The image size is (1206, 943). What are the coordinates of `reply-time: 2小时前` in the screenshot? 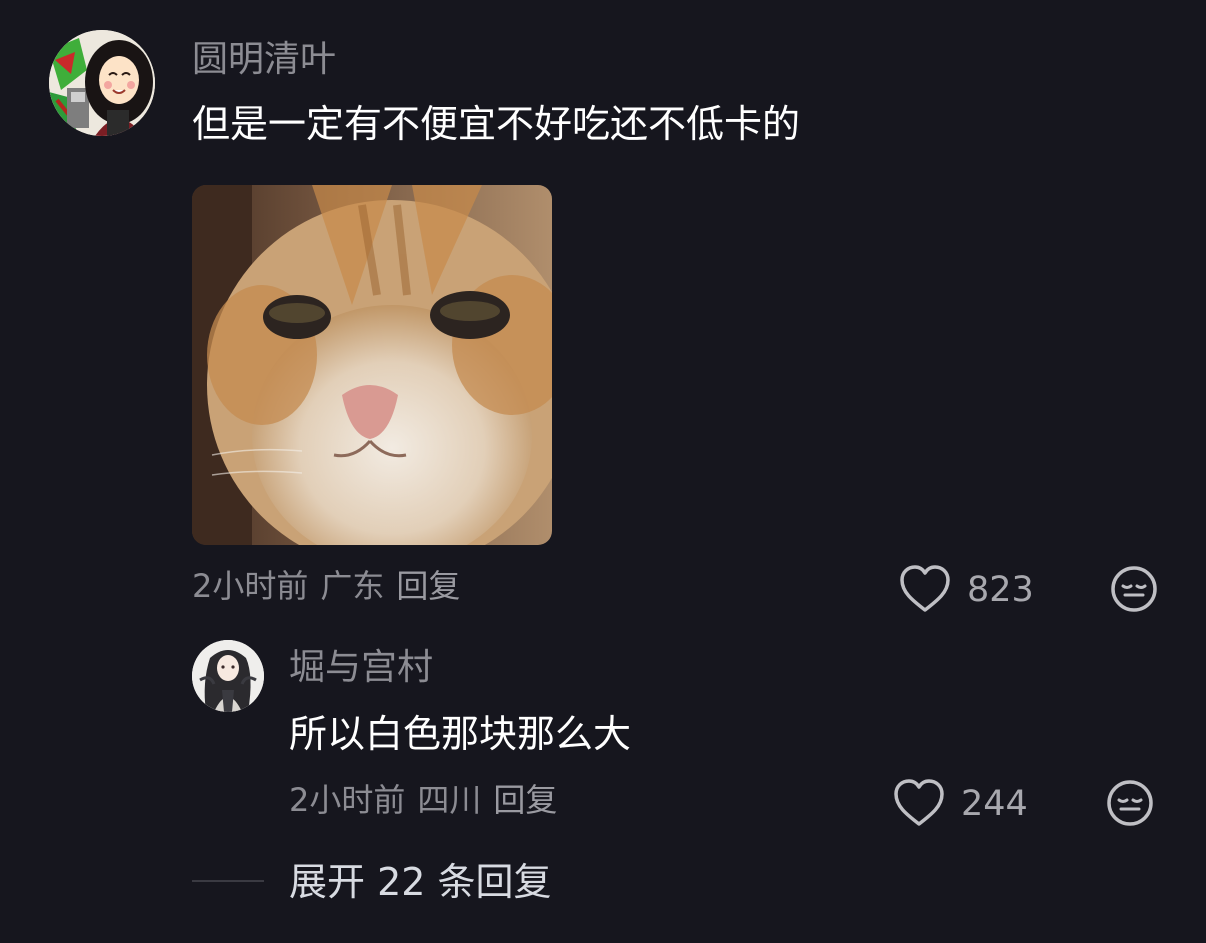 It's located at (347, 800).